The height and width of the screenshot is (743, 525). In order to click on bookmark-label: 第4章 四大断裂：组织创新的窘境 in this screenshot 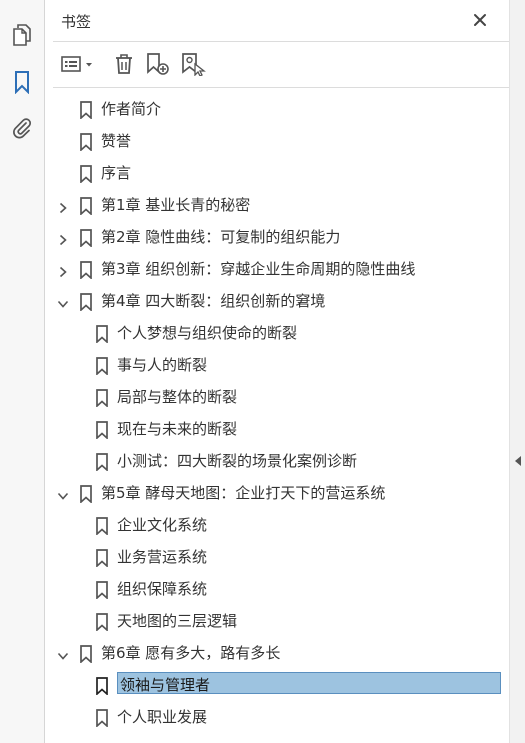, I will do `click(213, 301)`.